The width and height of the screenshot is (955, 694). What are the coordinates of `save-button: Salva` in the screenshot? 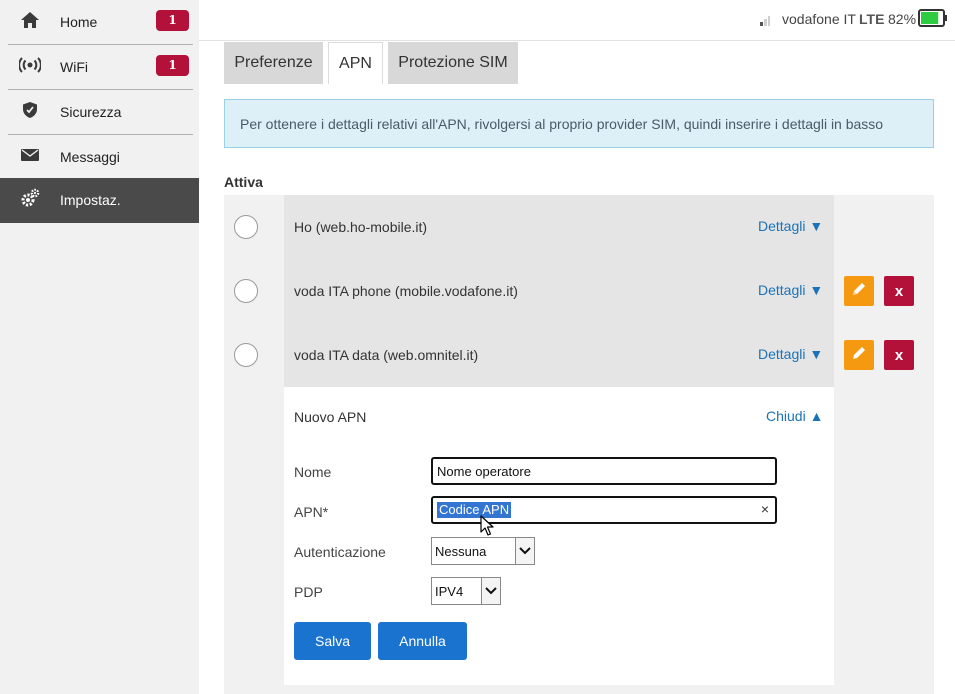 It's located at (332, 641).